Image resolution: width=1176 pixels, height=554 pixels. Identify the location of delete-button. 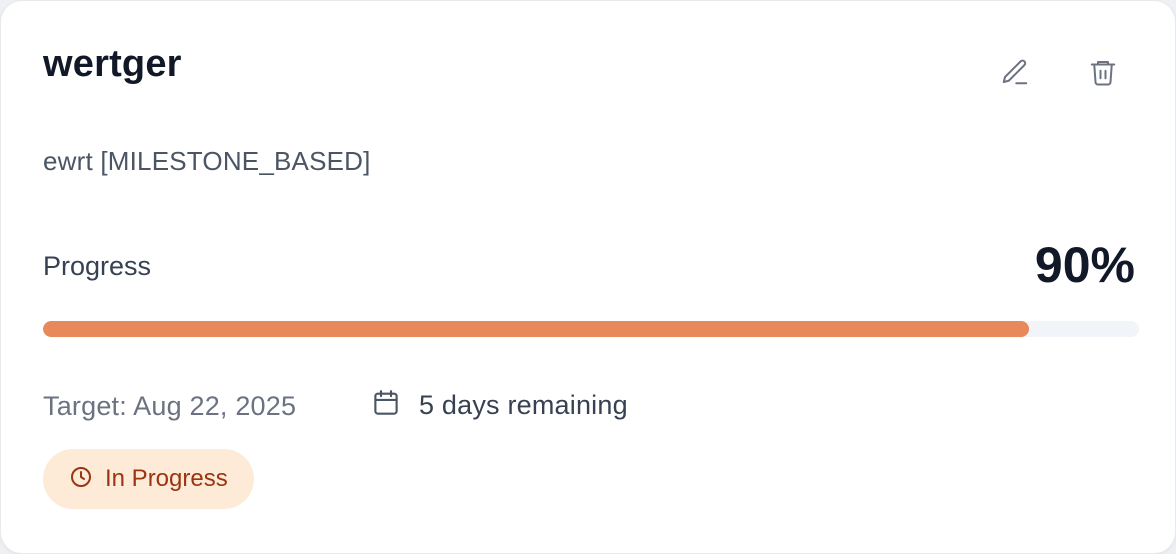
(1103, 72).